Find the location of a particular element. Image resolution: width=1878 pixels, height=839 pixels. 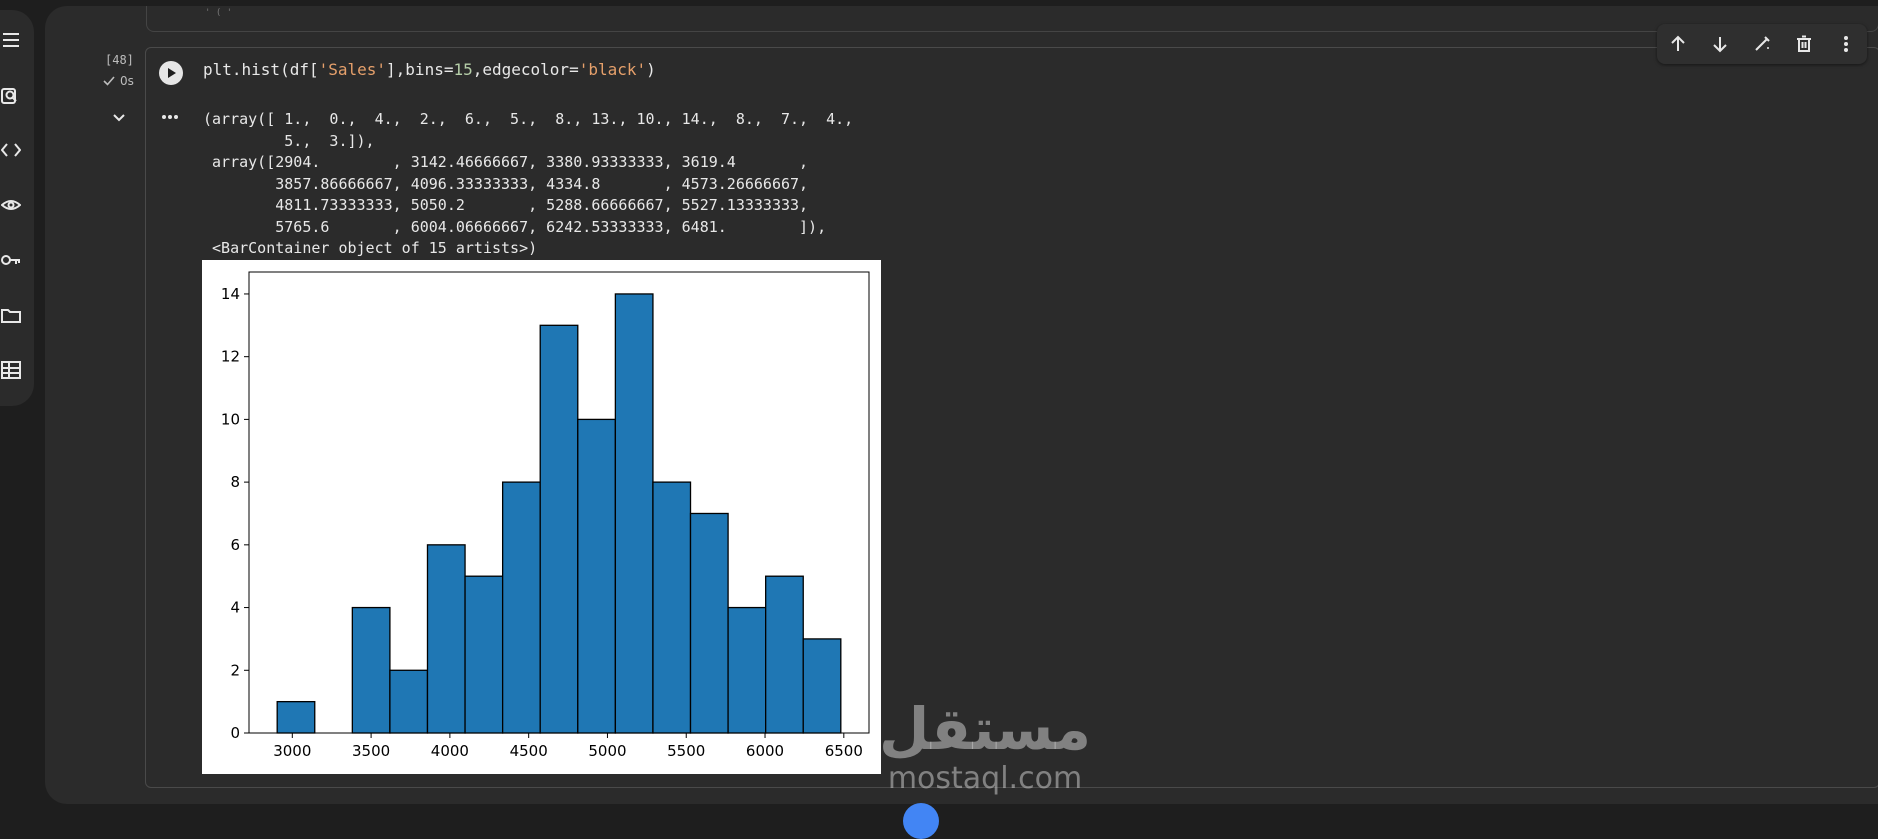

y-tick-label: 10 is located at coordinates (230, 419).